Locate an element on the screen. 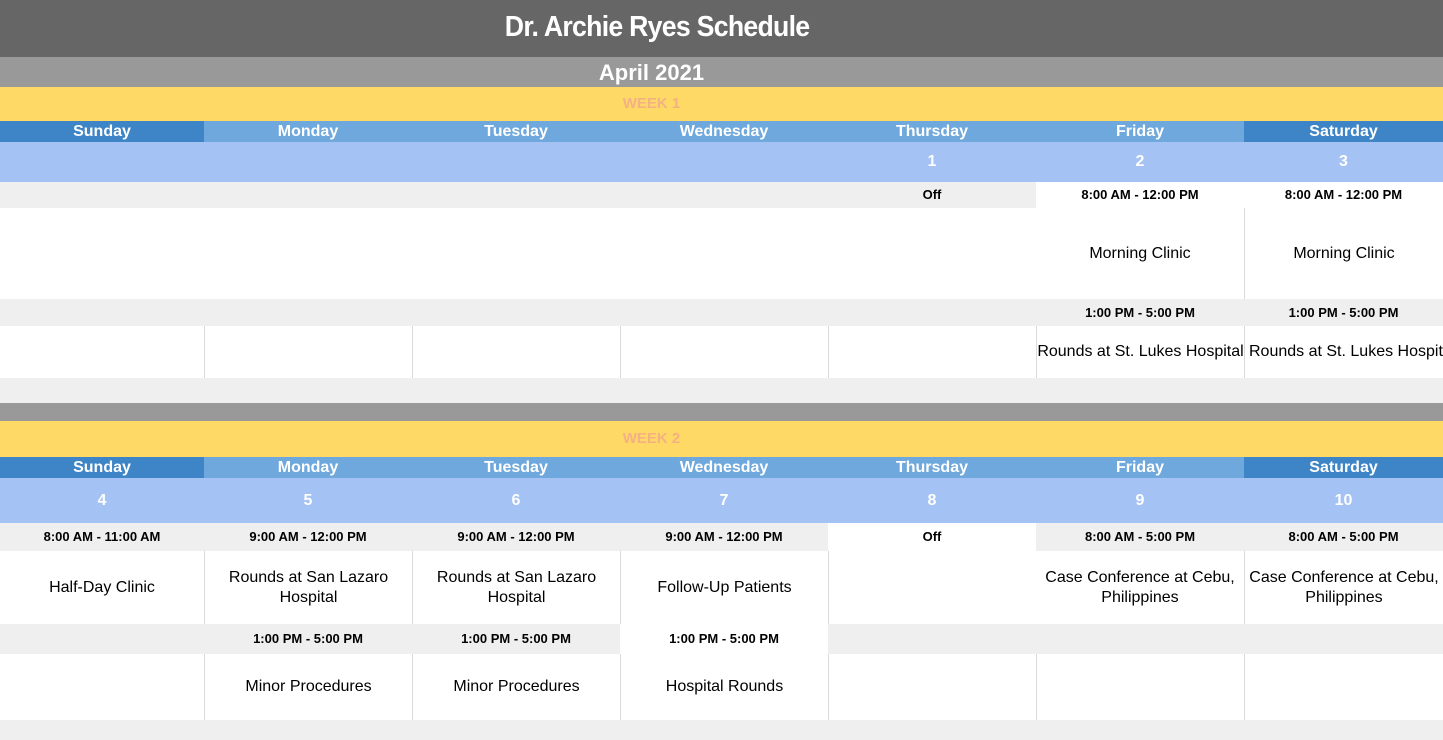 The image size is (1443, 740). page-title: Dr. Archie Ryes Schedule is located at coordinates (721, 28).